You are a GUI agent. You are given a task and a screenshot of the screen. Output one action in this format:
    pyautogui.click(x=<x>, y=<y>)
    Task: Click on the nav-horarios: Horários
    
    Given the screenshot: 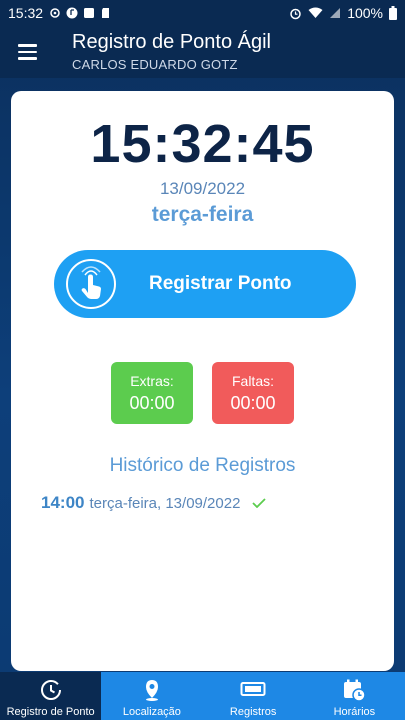 What is the action you would take?
    pyautogui.click(x=354, y=696)
    